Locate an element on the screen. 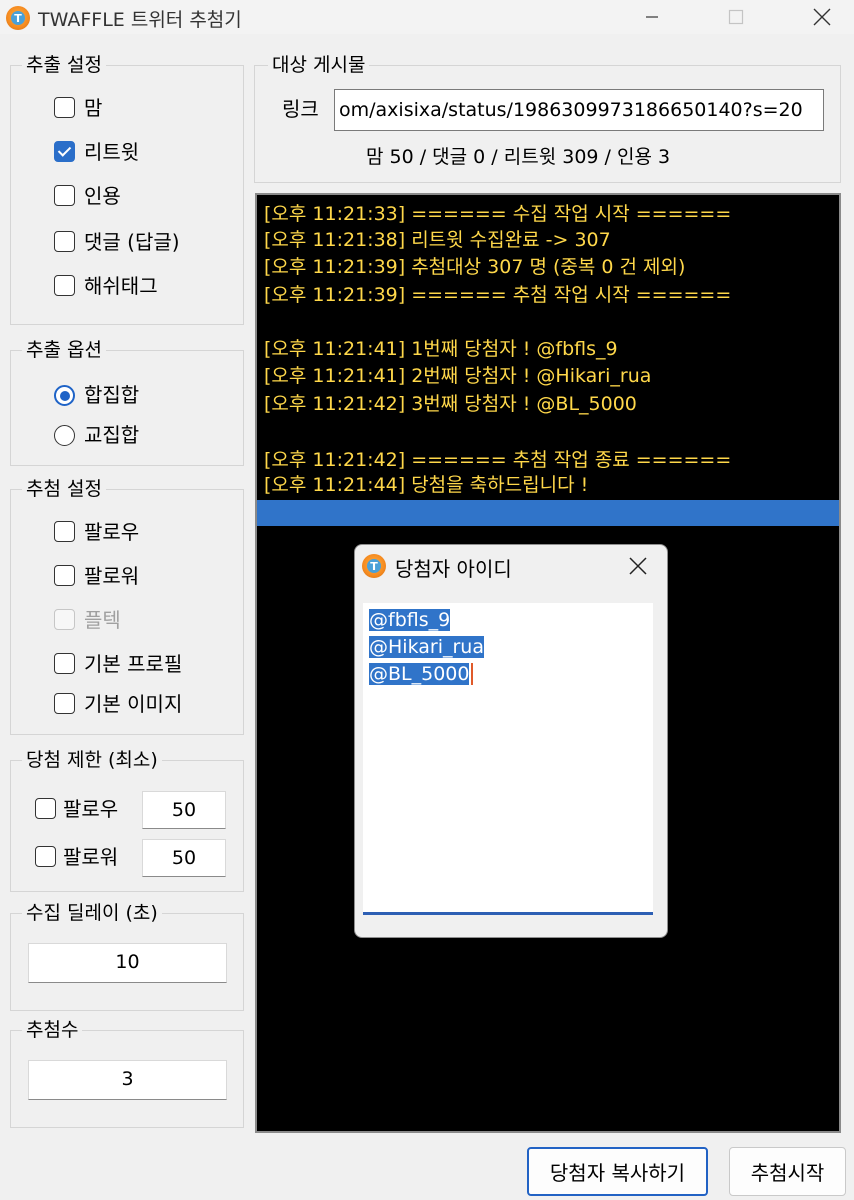 This screenshot has height=1200, width=854. radio-label: 교집합 is located at coordinates (112, 435).